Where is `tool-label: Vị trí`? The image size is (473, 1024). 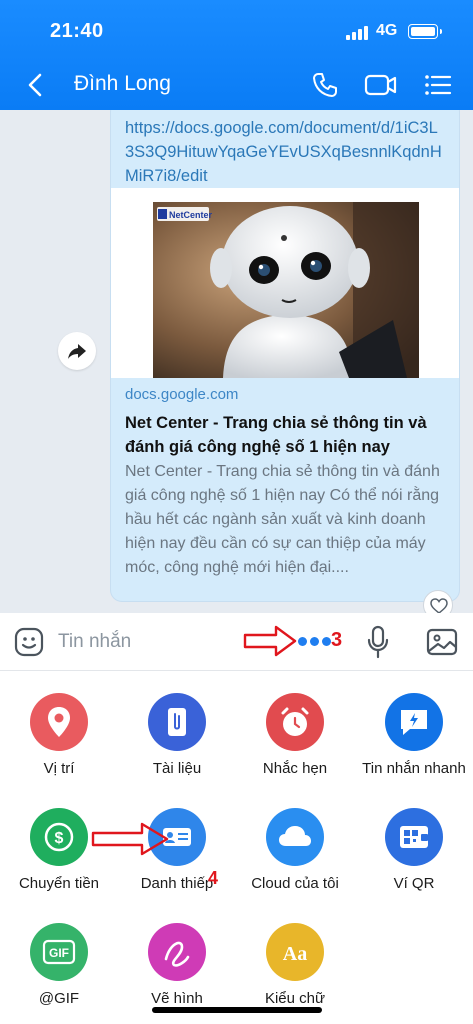
tool-label: Vị trí is located at coordinates (59, 768).